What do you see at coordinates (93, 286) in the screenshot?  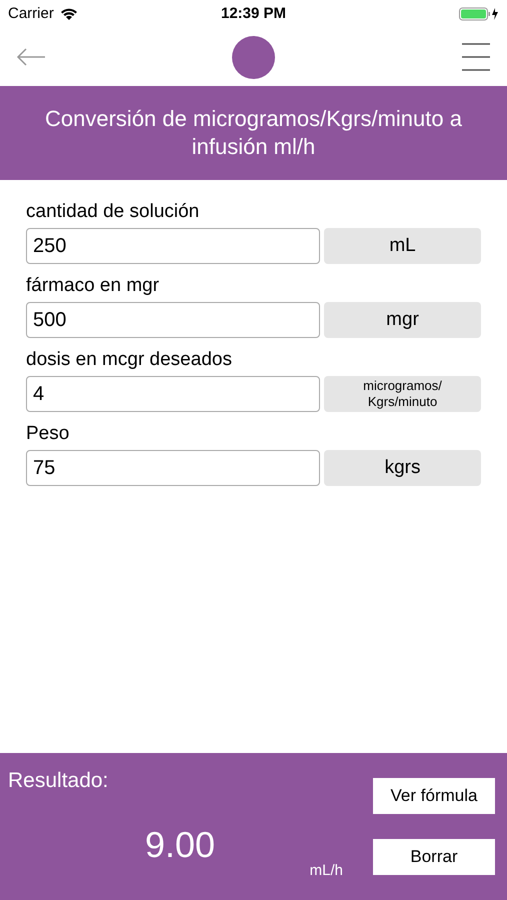 I see `field-label: fármaco en mgr` at bounding box center [93, 286].